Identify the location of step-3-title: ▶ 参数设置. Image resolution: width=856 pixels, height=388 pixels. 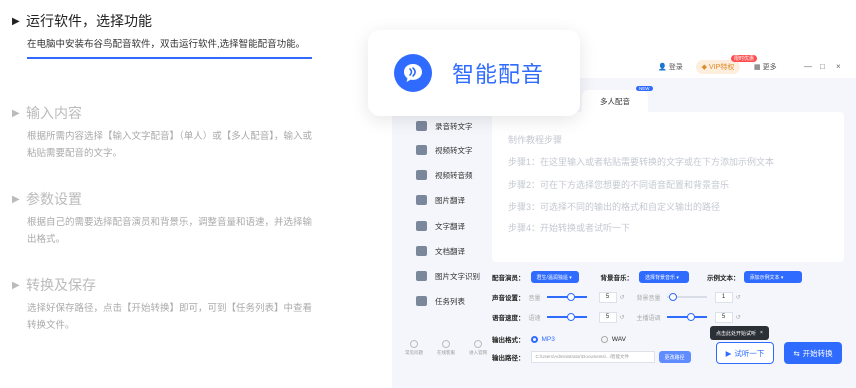
(167, 199).